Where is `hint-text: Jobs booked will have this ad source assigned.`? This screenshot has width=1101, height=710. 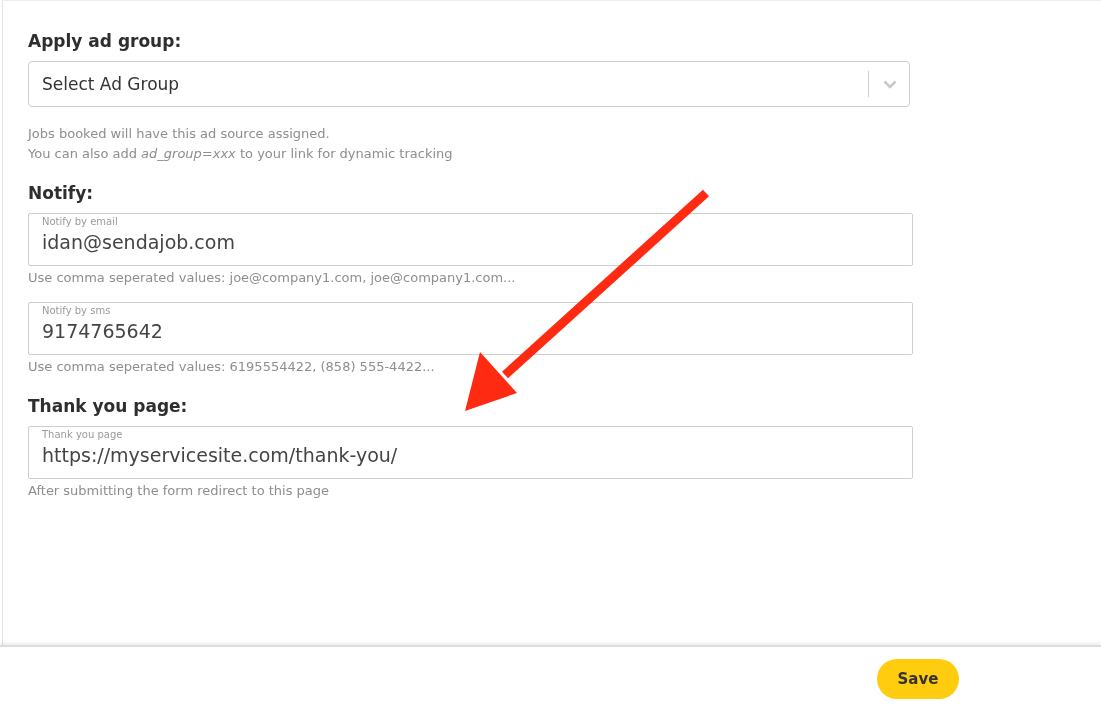
hint-text: Jobs booked will have this ad source assigned. is located at coordinates (179, 134).